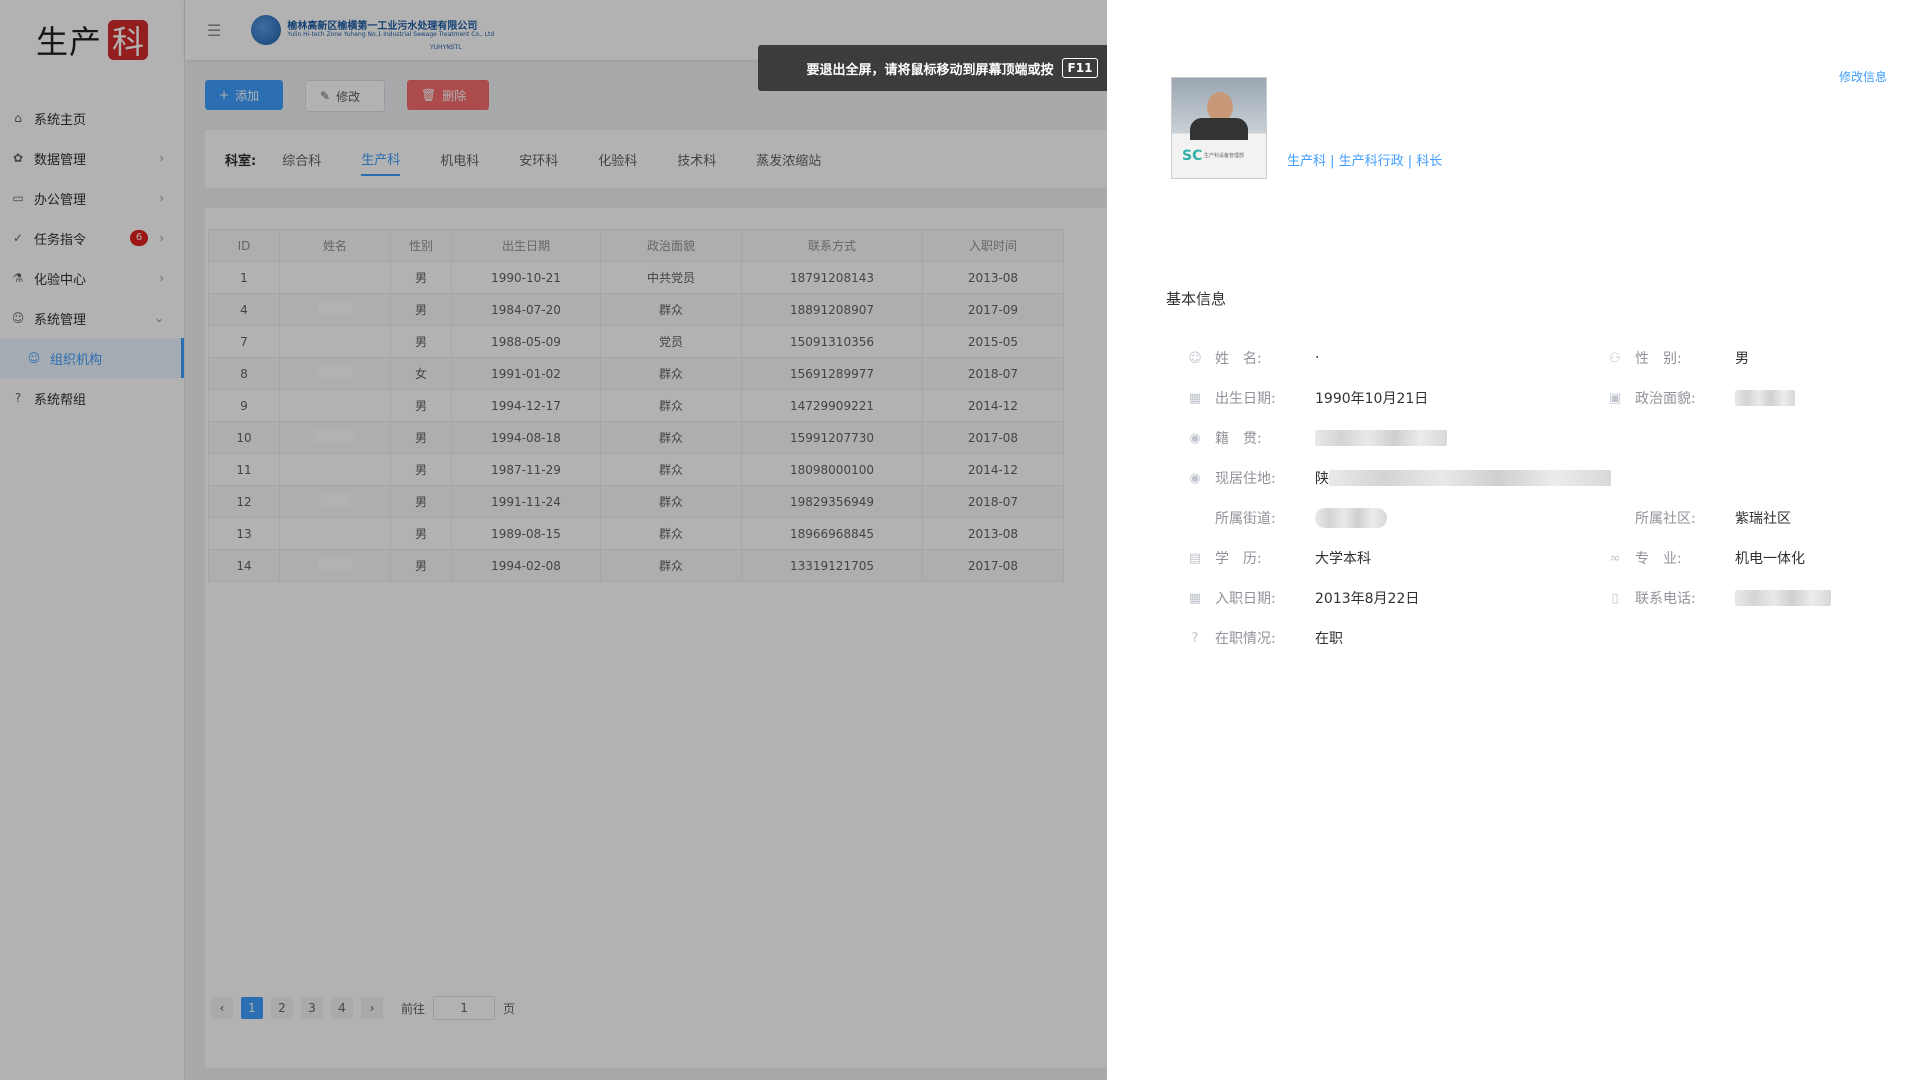 This screenshot has height=1080, width=1913. Describe the element at coordinates (1245, 639) in the screenshot. I see `field-label: 在职情况:` at that location.